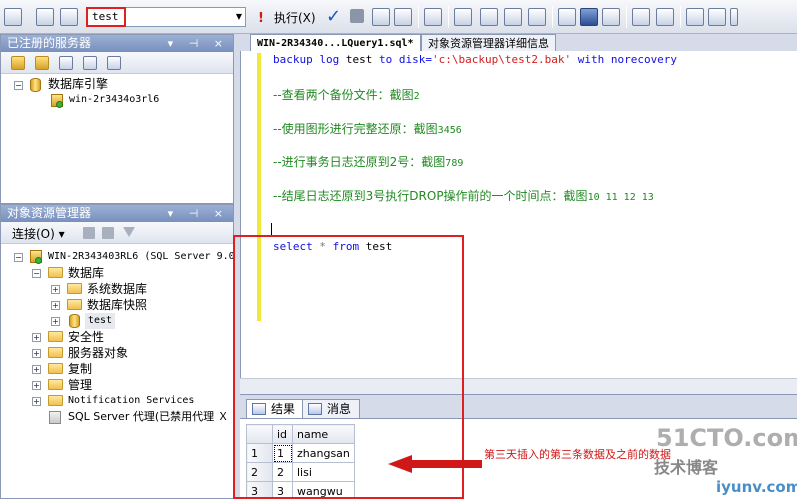 The height and width of the screenshot is (499, 797). I want to click on object-explorer-toolbar: 连接(O) ▾, so click(117, 233).